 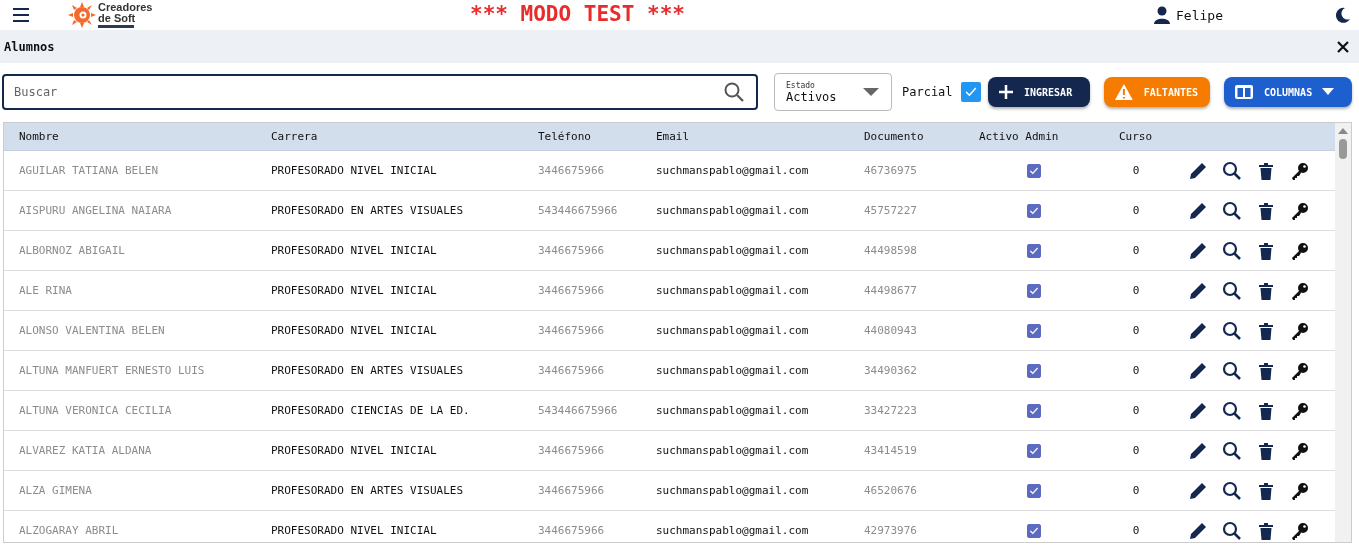 I want to click on table-cell-text: 44498598, so click(x=890, y=250).